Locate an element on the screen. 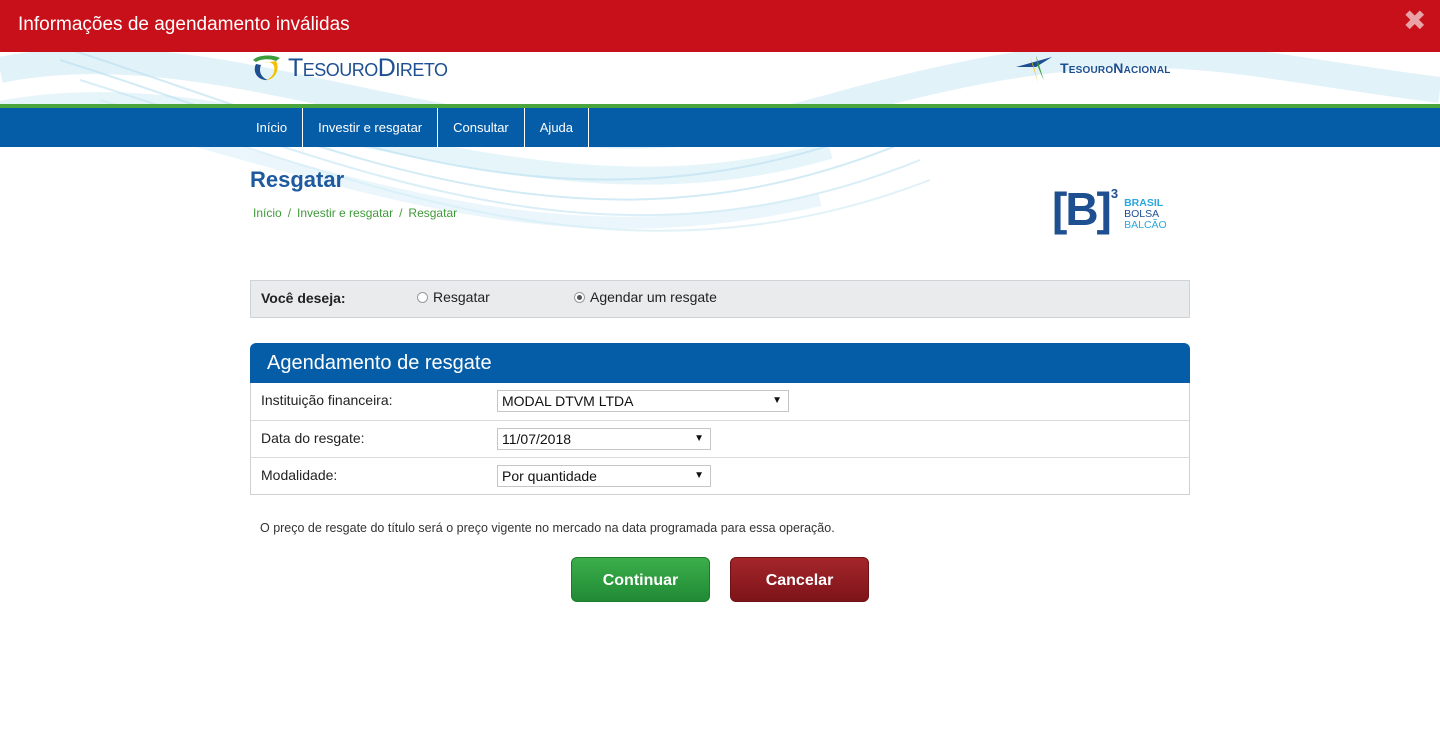  tesouro-nacional-logo: TesouroNacional is located at coordinates (1093, 68).